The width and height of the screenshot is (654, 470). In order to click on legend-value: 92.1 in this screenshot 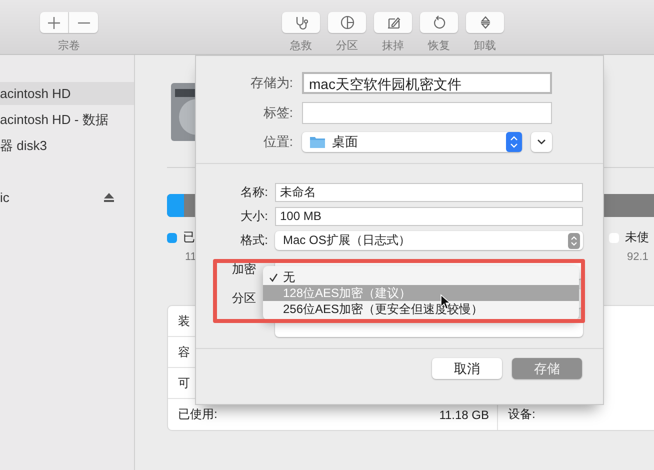, I will do `click(638, 257)`.